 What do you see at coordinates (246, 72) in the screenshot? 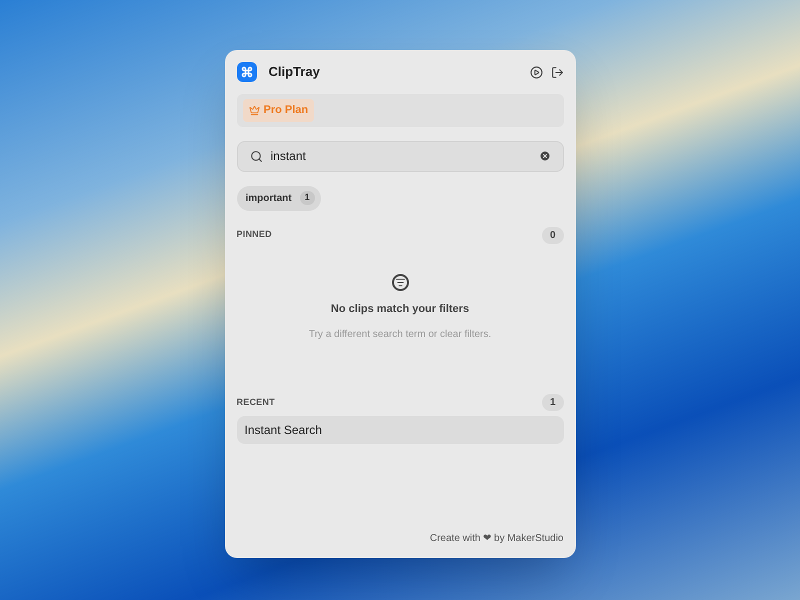
I see `app-logo-icon` at bounding box center [246, 72].